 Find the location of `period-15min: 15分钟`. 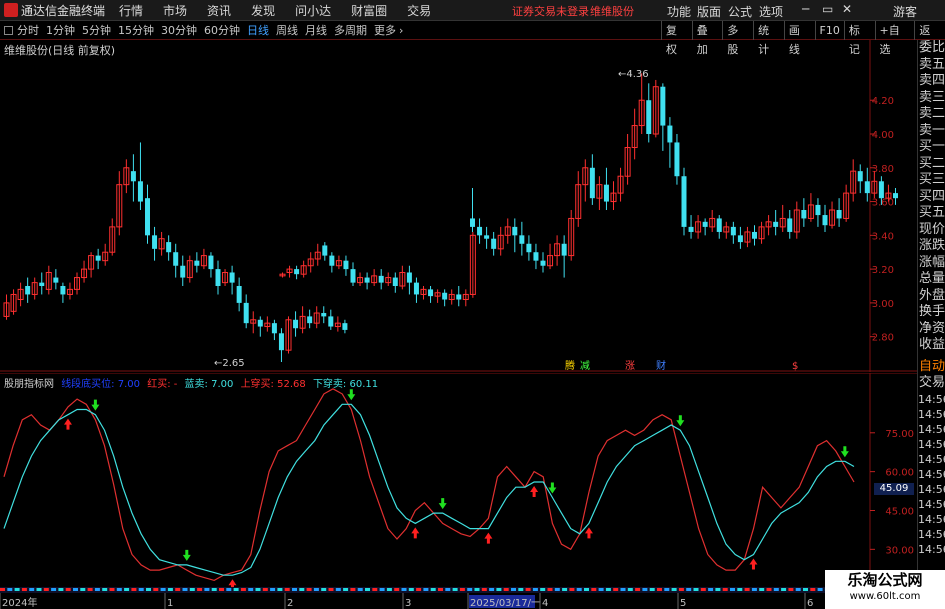

period-15min: 15分钟 is located at coordinates (136, 30).